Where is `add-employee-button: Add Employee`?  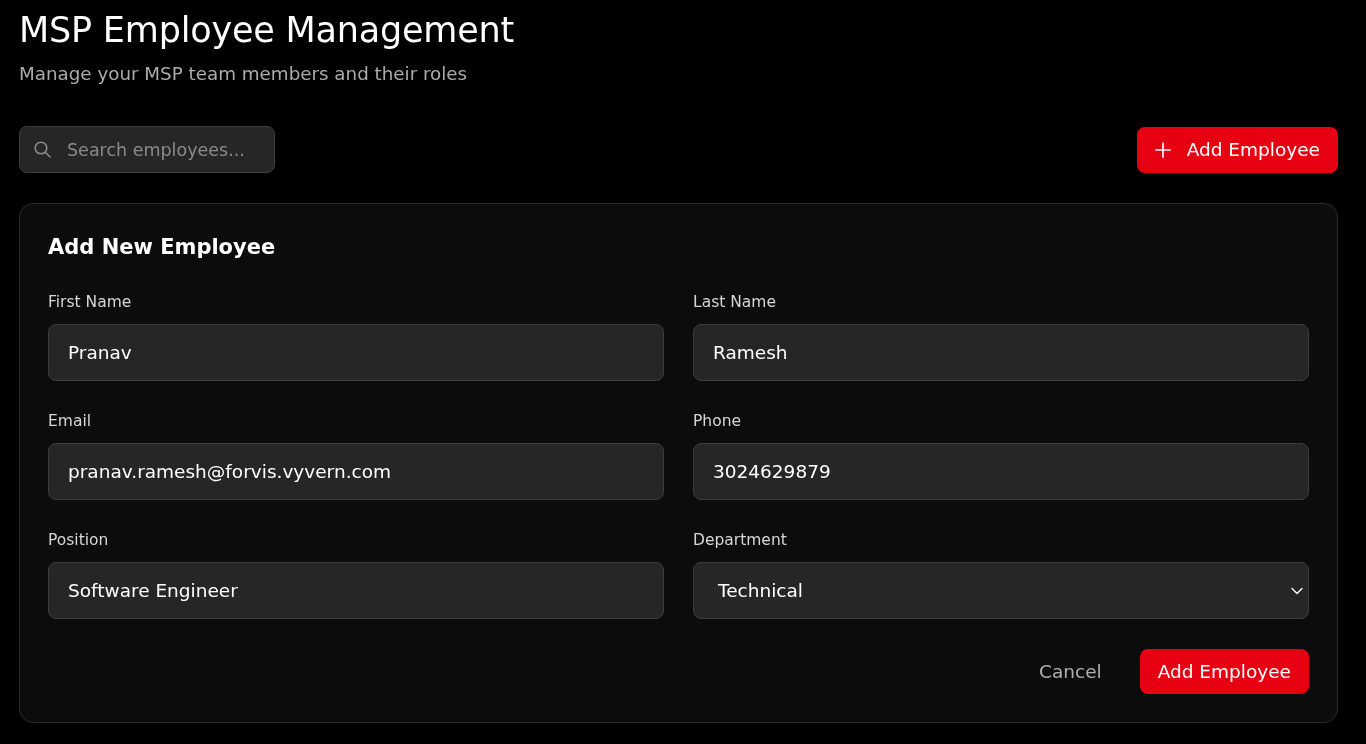
add-employee-button: Add Employee is located at coordinates (1237, 149).